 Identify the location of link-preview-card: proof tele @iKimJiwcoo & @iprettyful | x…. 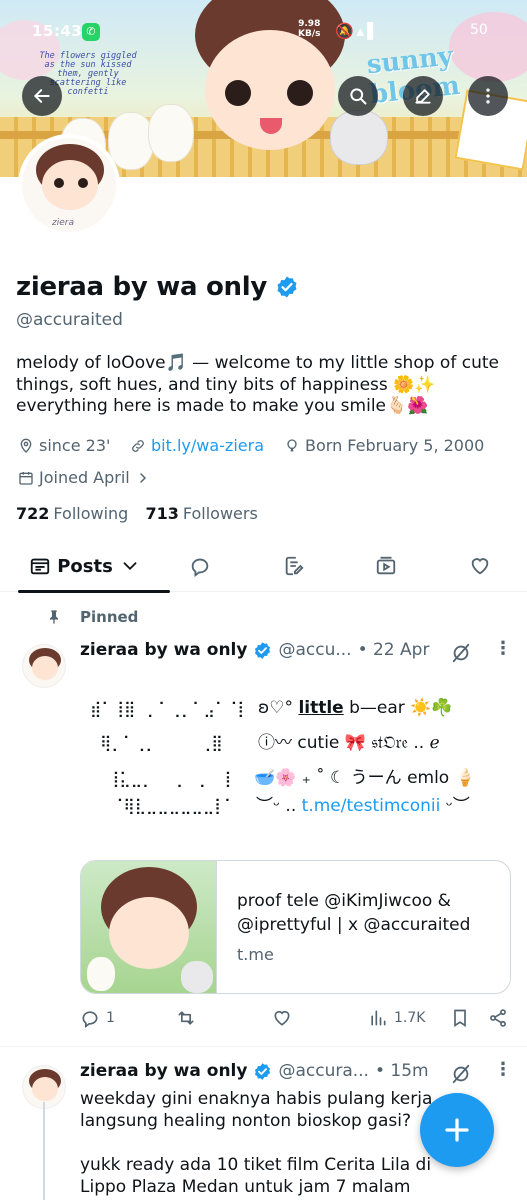
(295, 927).